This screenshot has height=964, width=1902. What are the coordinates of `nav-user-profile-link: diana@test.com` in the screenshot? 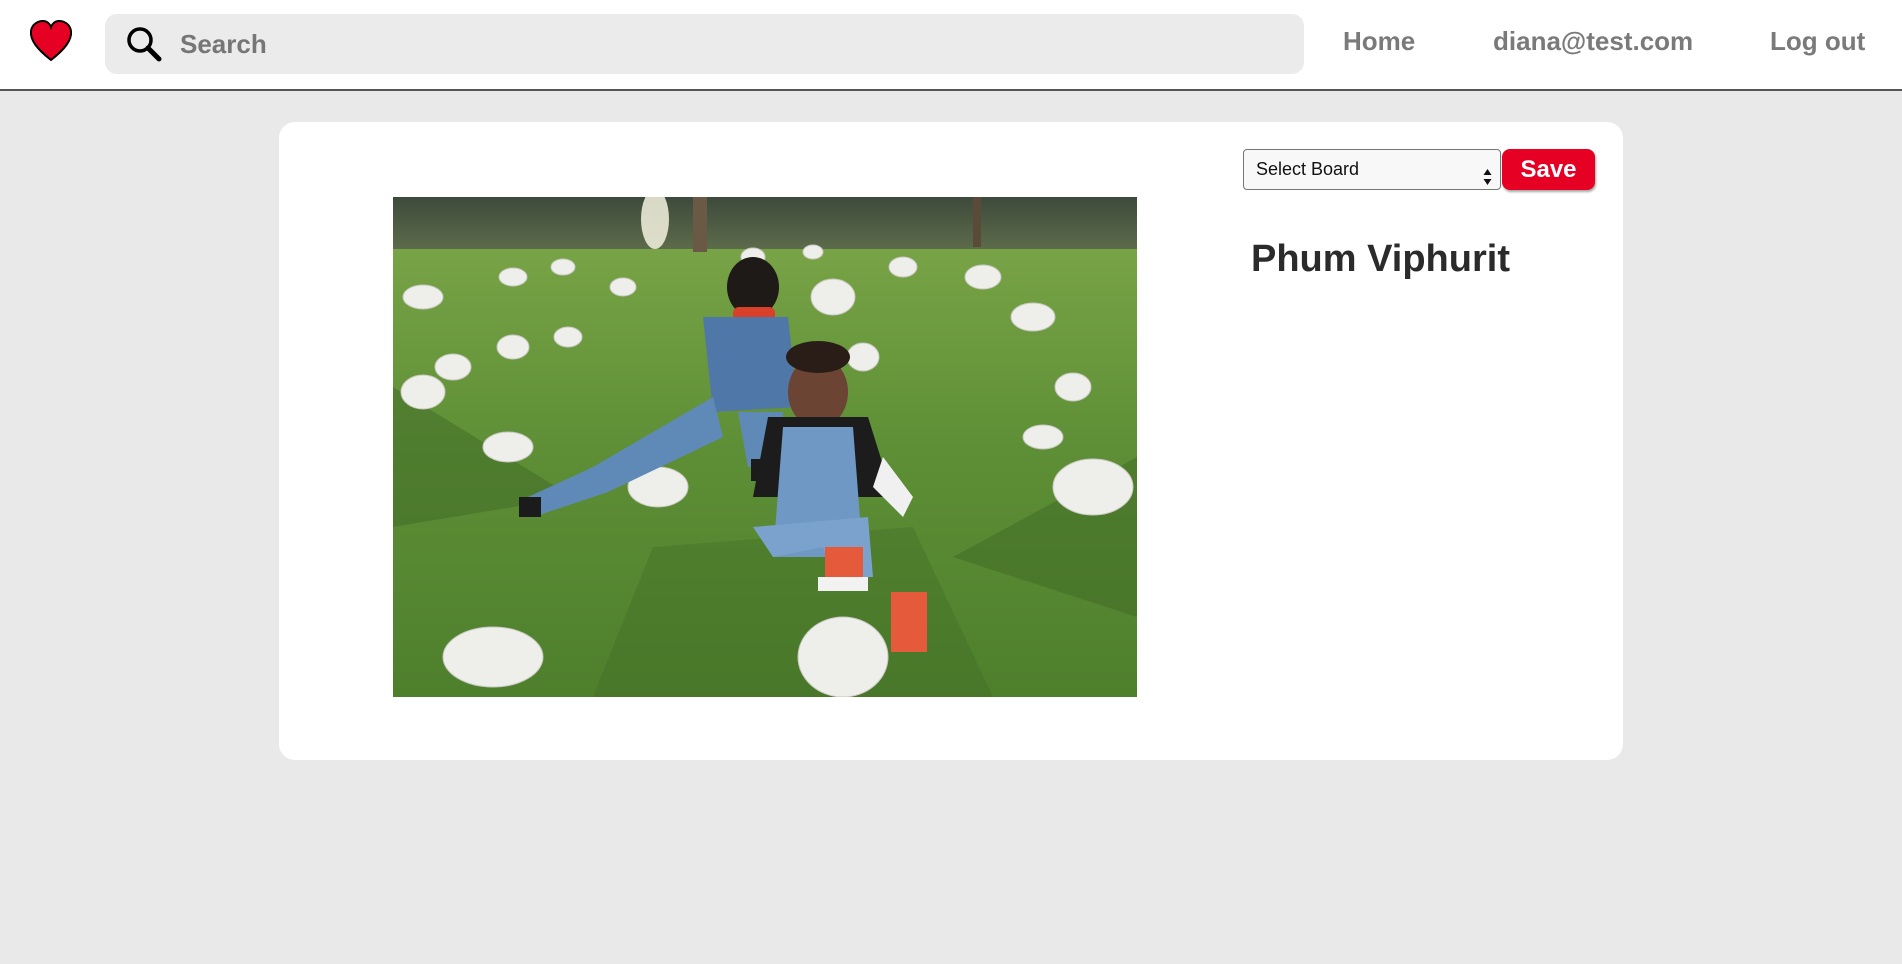 It's located at (1593, 41).